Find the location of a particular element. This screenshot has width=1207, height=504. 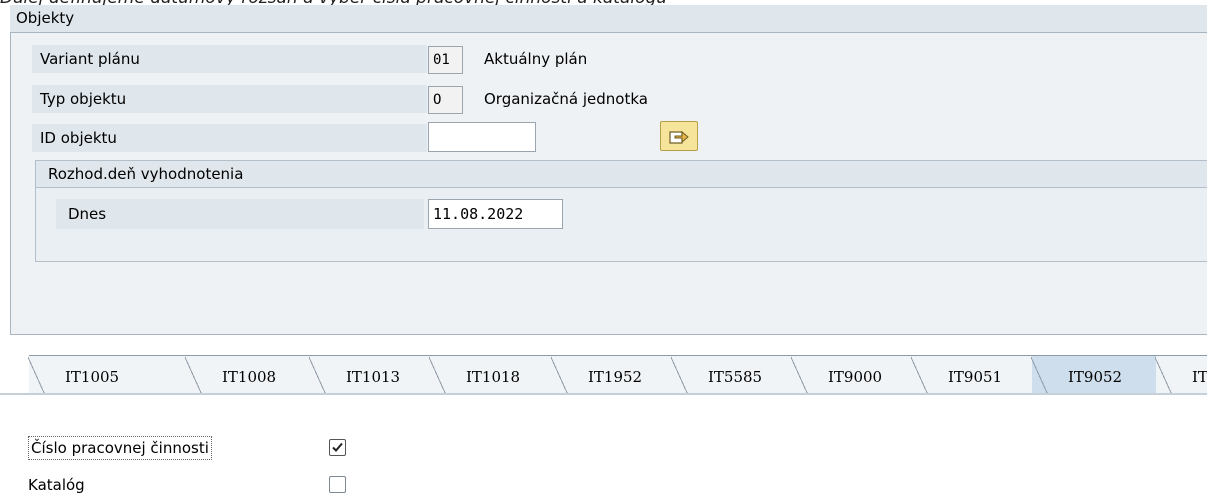

object-id-input is located at coordinates (482, 137).